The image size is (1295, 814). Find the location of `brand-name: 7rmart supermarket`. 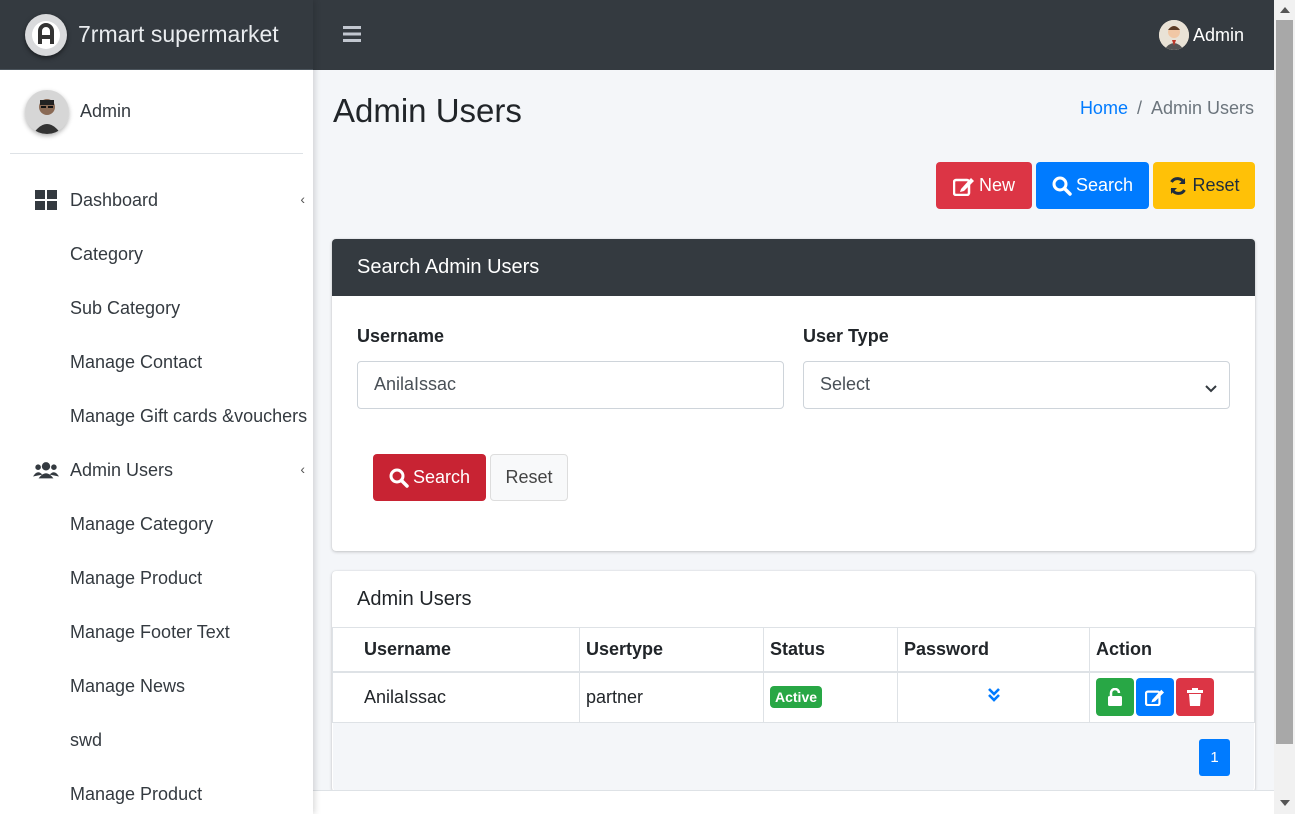

brand-name: 7rmart supermarket is located at coordinates (178, 34).